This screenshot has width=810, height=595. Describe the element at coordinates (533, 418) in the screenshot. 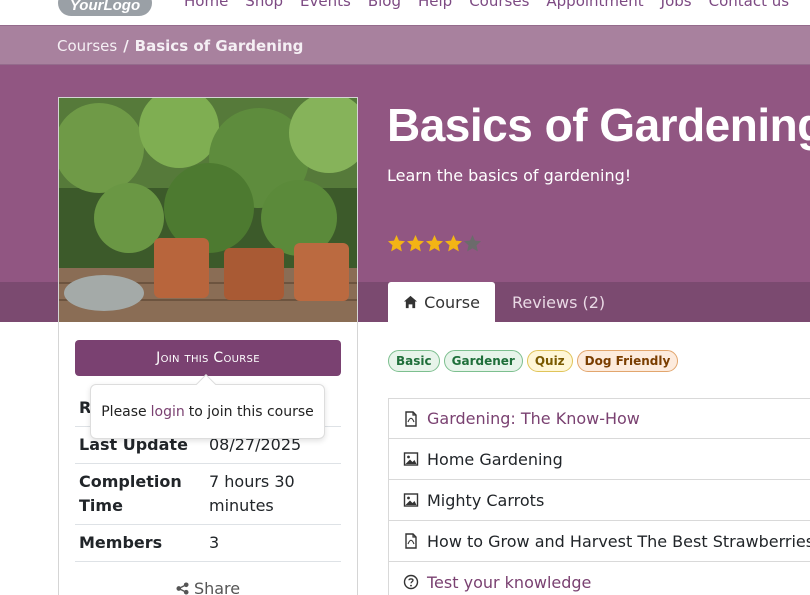

I see `content-item-title: Gardening: The Know-How` at that location.